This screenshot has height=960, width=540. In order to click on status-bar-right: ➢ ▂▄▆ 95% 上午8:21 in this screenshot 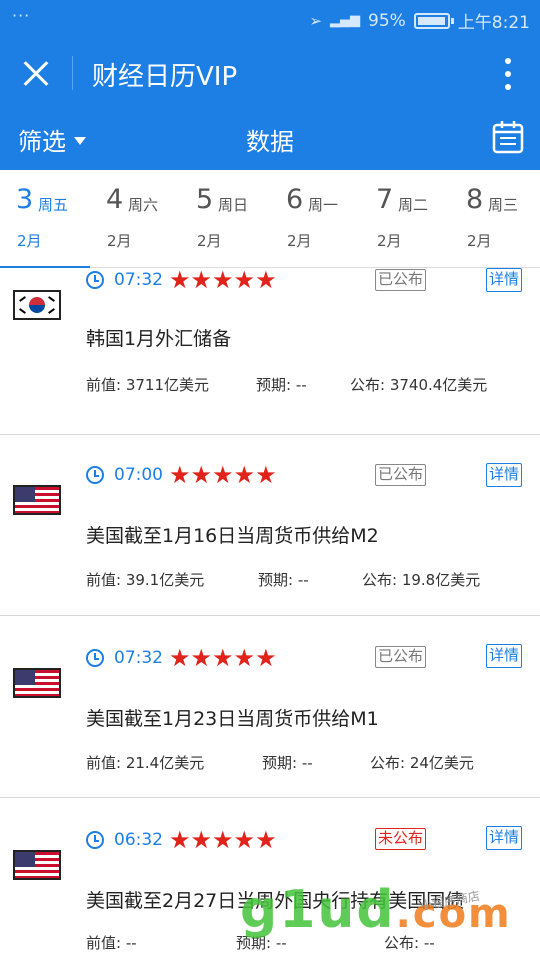, I will do `click(419, 21)`.